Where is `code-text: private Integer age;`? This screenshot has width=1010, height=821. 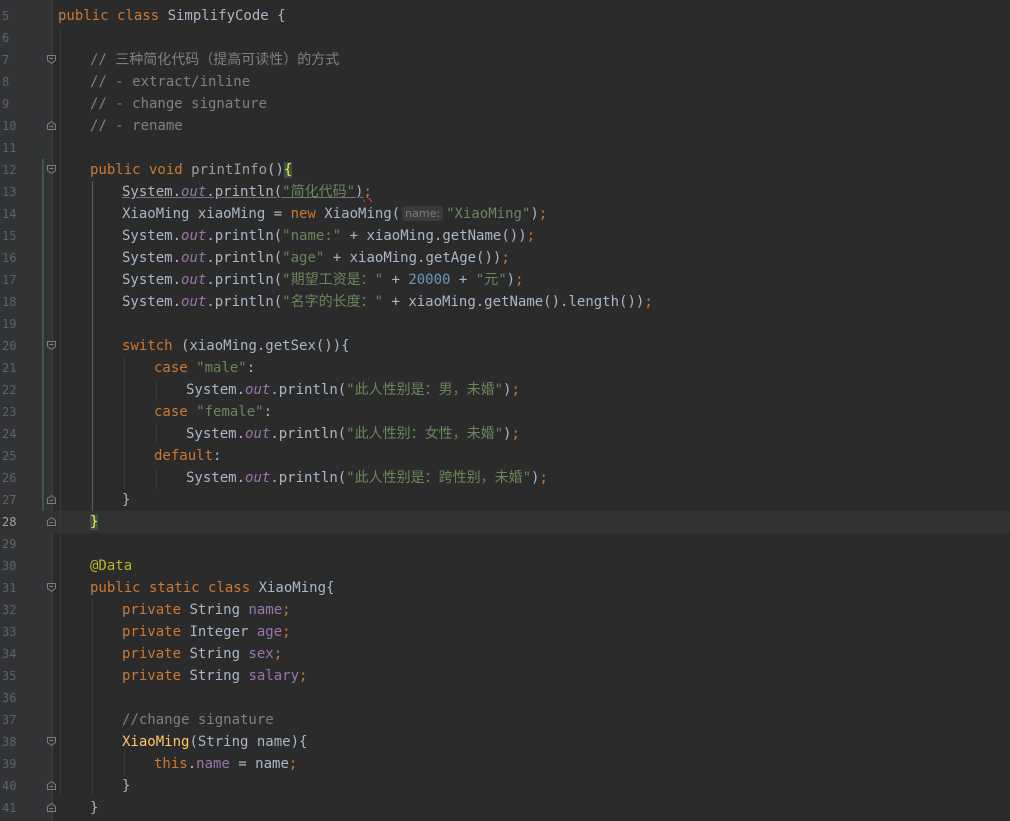 code-text: private Integer age; is located at coordinates (206, 632).